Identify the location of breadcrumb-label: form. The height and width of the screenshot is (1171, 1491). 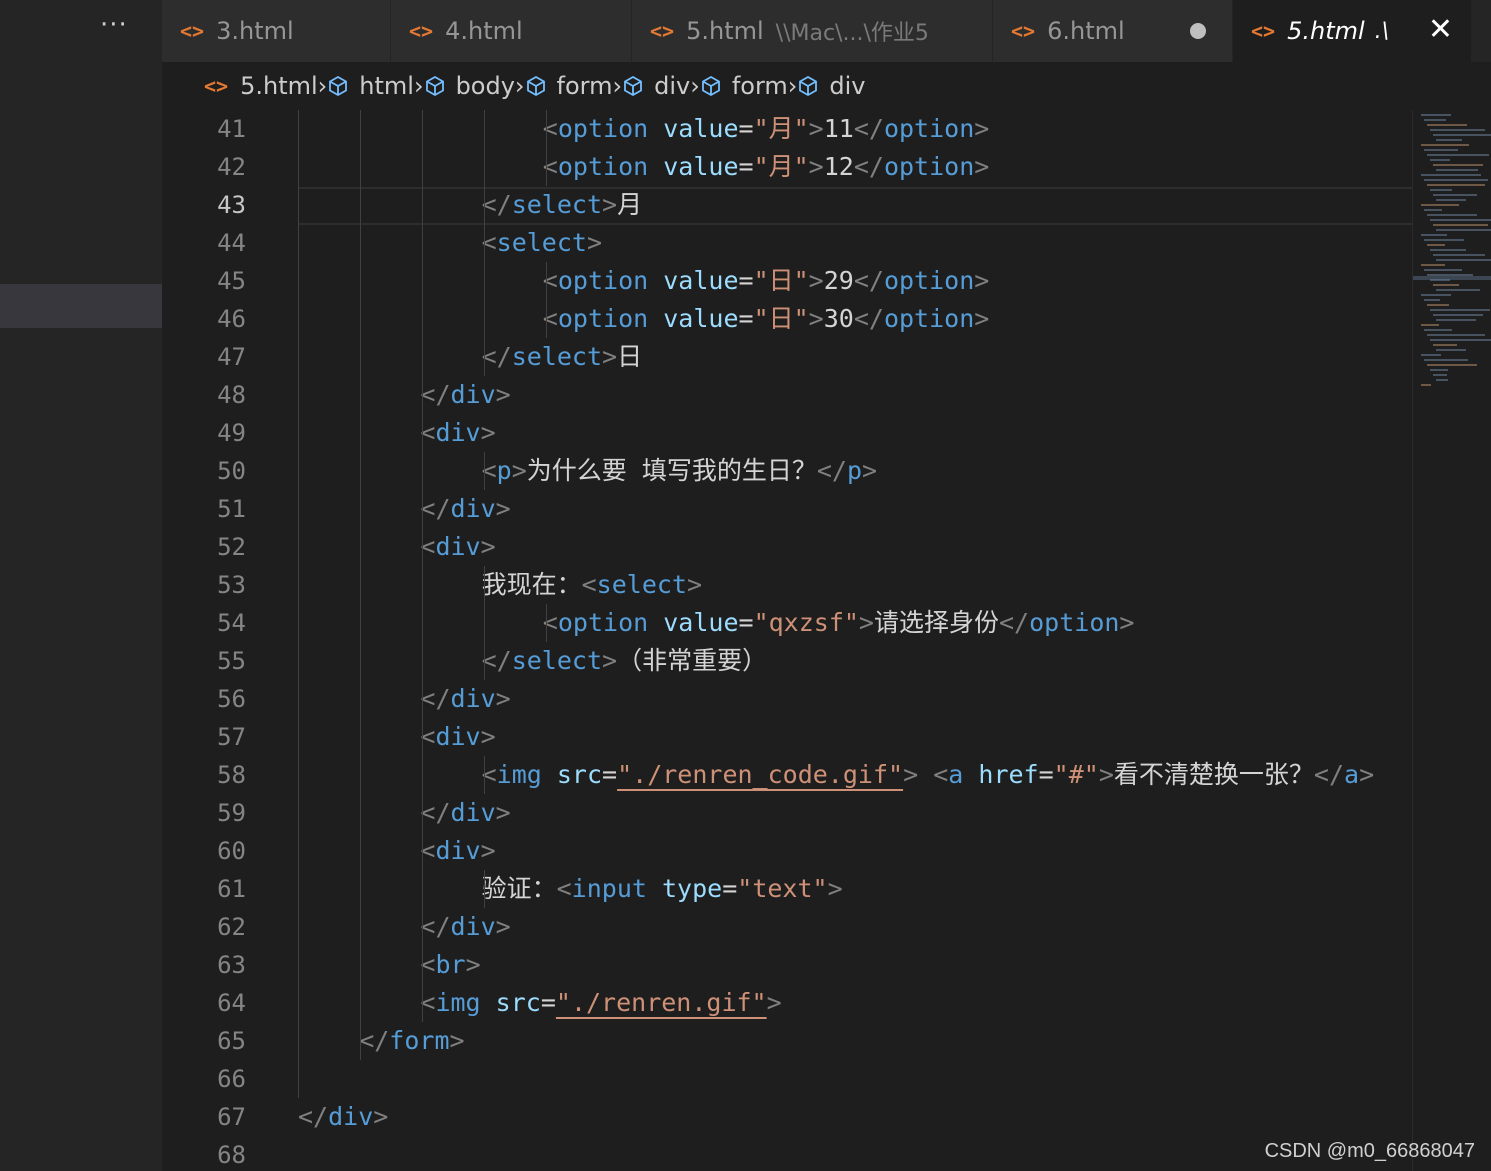
(584, 86).